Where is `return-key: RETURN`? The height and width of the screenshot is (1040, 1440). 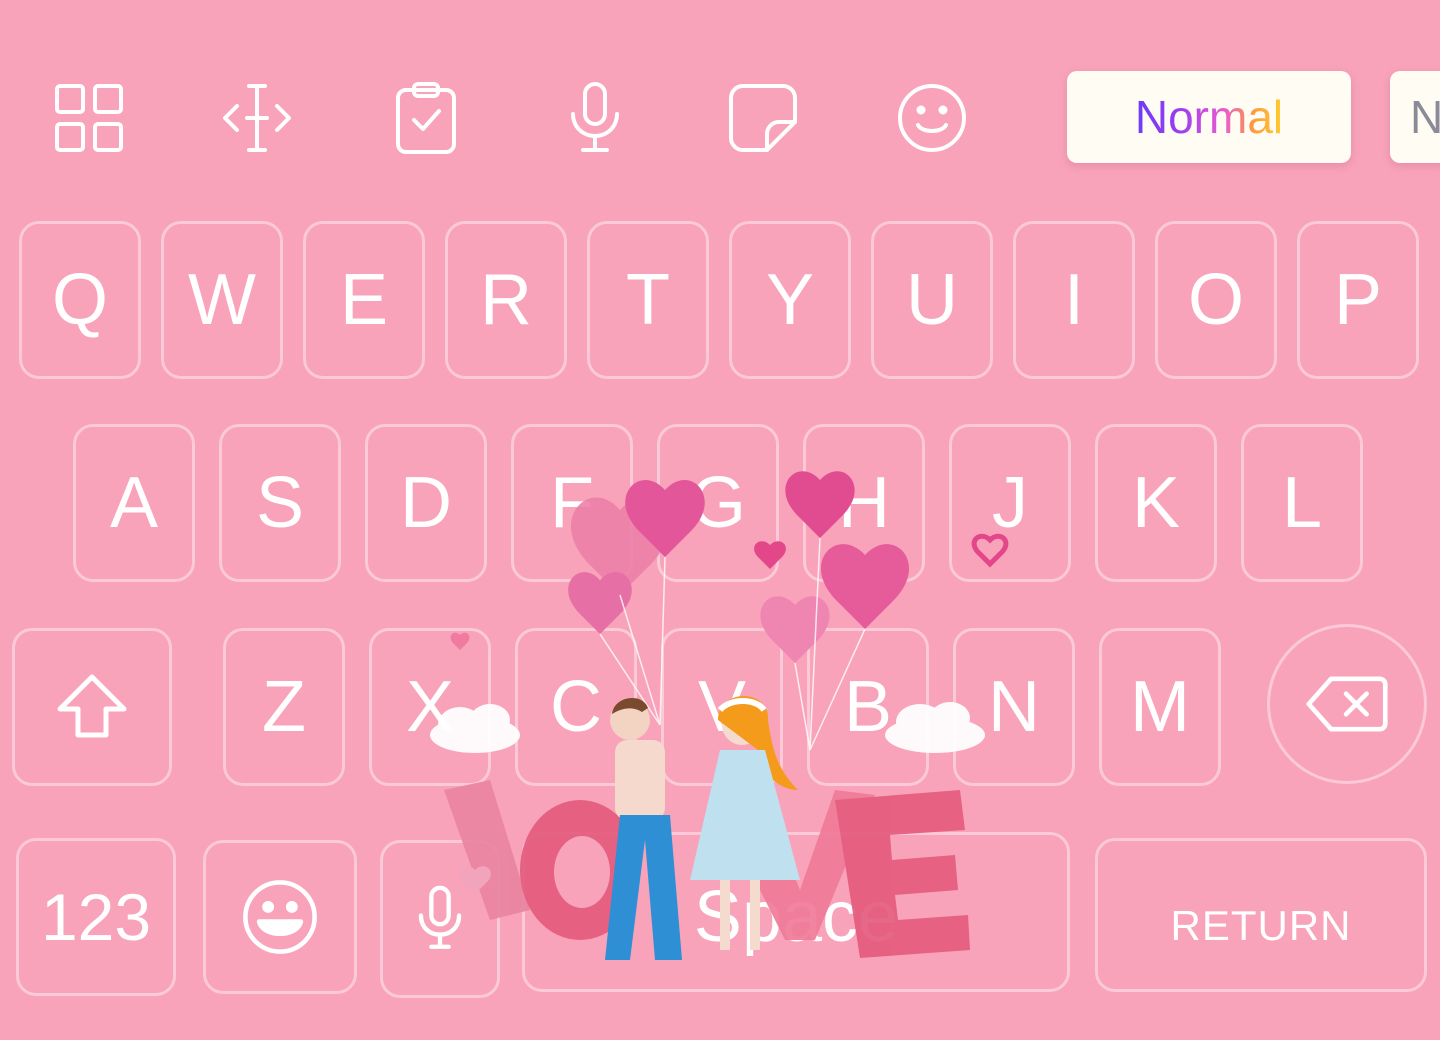 return-key: RETURN is located at coordinates (1261, 915).